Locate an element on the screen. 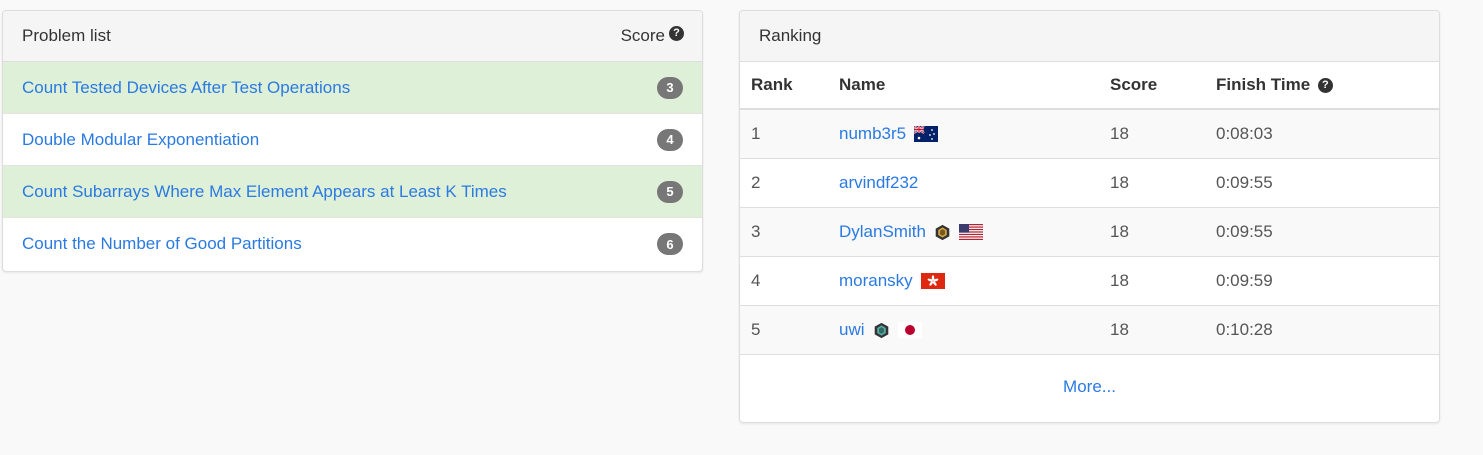 The height and width of the screenshot is (455, 1483). name-column-header: Name is located at coordinates (974, 86).